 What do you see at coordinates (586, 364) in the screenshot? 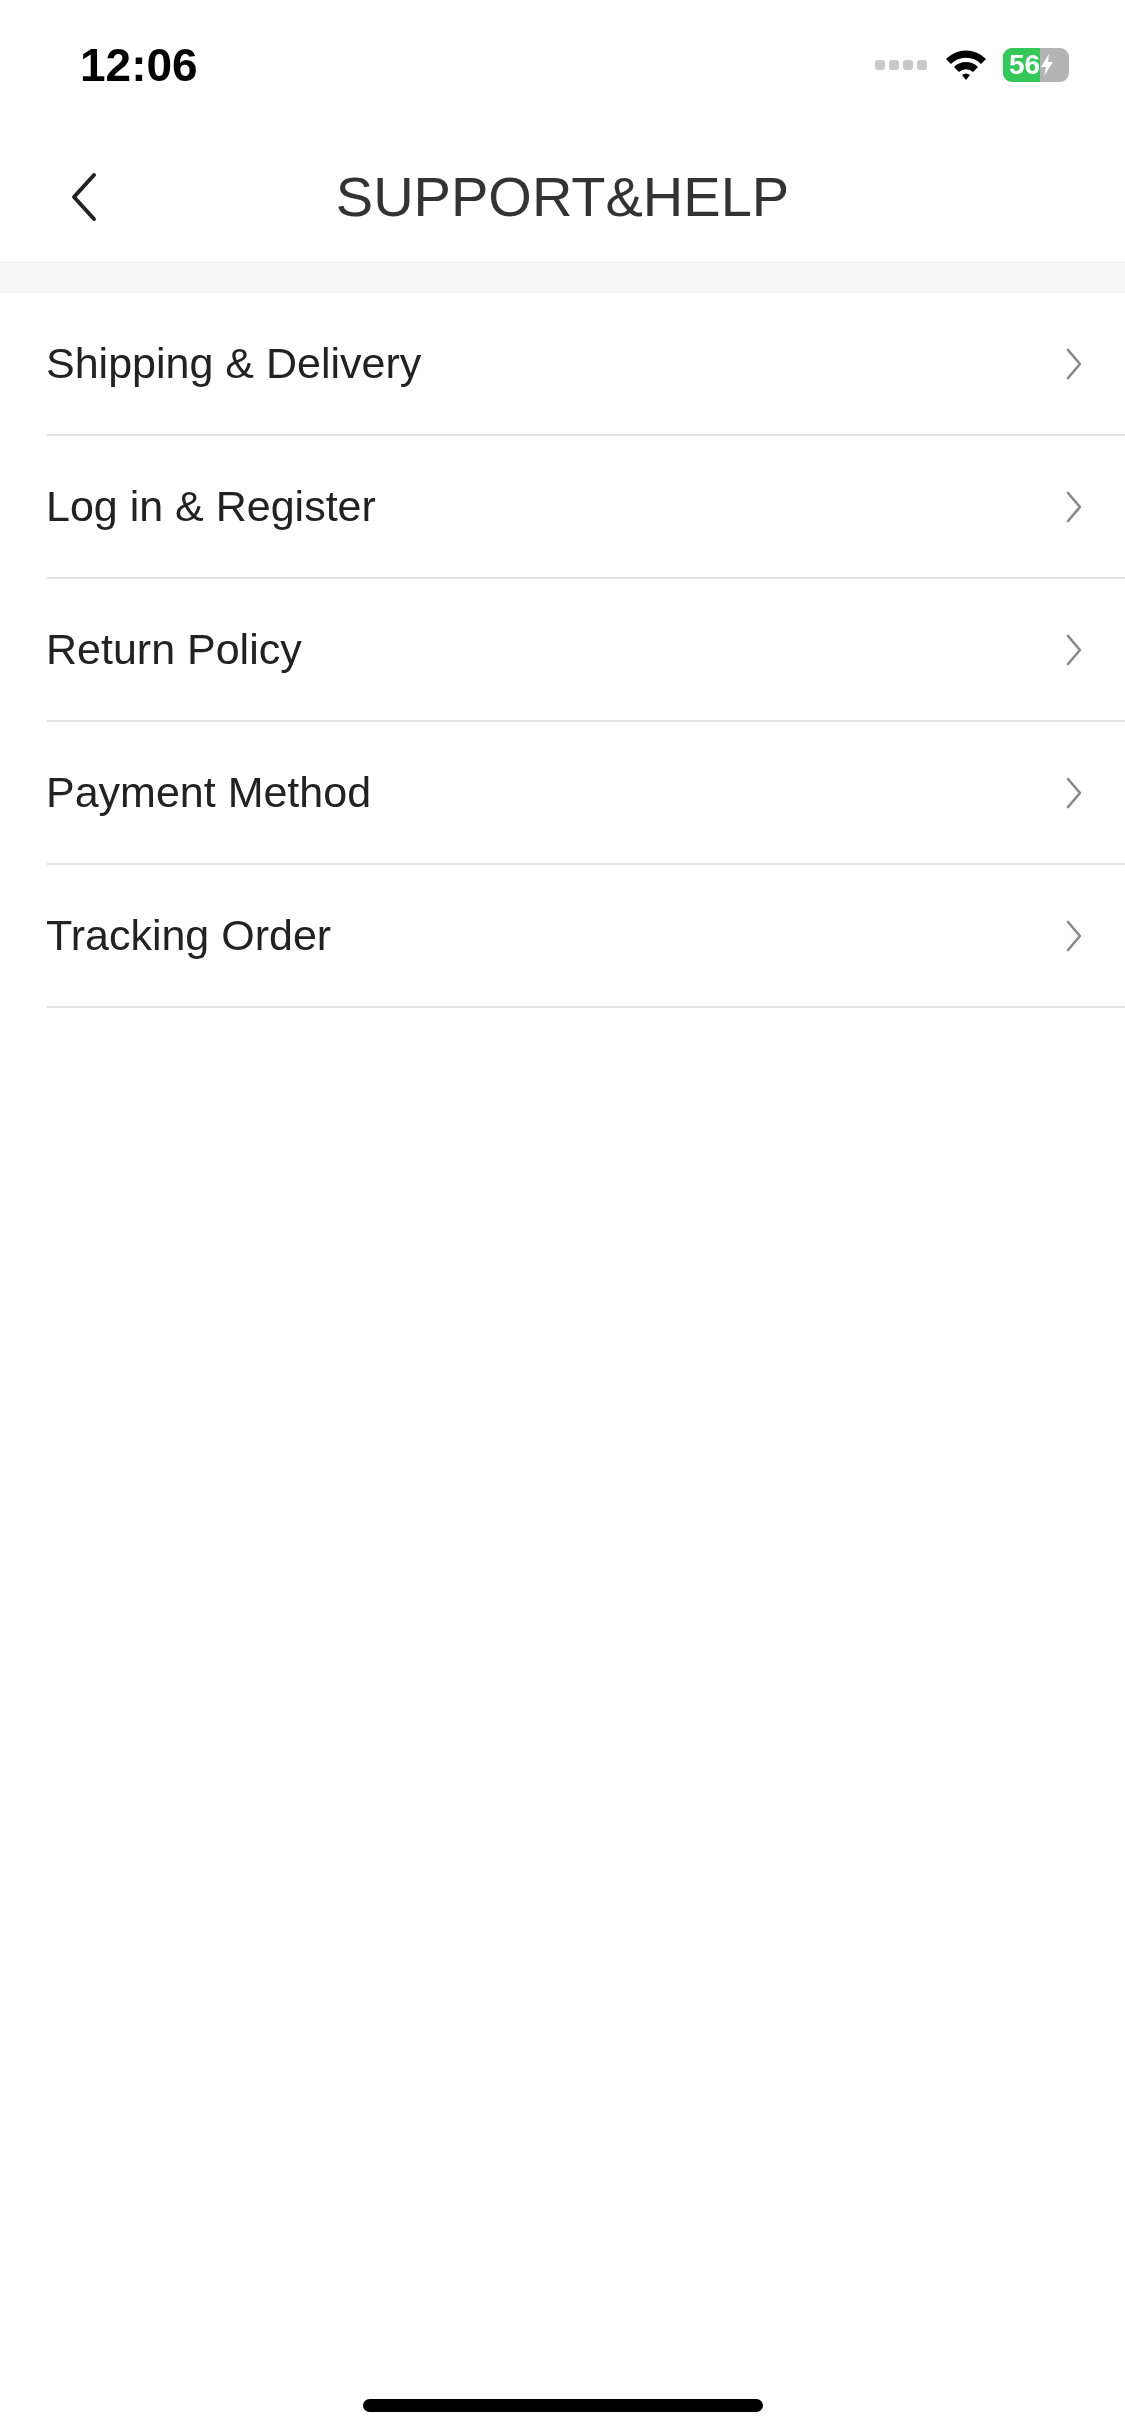
I see `menu-item: Shipping & Delivery` at bounding box center [586, 364].